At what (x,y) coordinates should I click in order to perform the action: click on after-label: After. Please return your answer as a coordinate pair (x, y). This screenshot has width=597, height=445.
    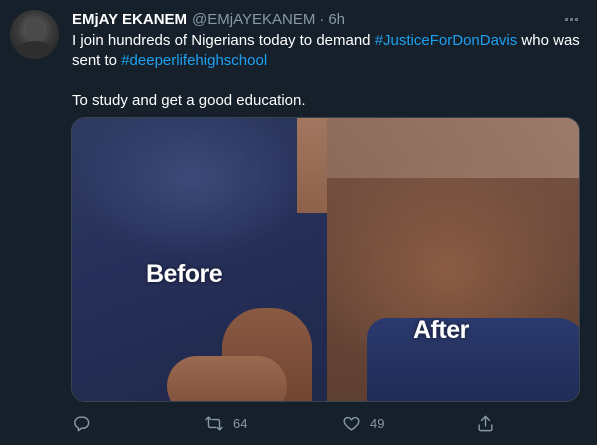
    Looking at the image, I should click on (441, 330).